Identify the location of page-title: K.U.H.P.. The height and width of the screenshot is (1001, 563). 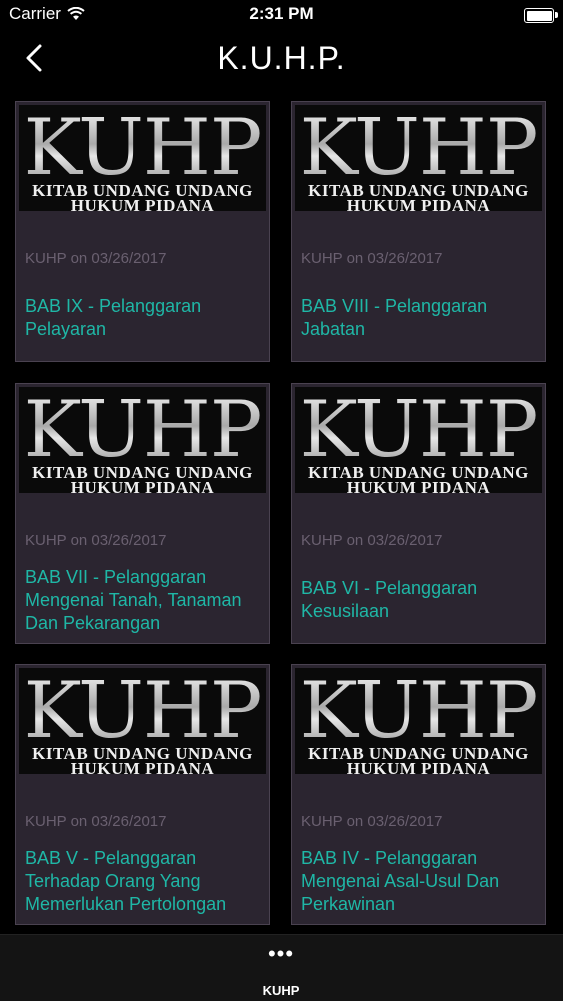
(281, 58).